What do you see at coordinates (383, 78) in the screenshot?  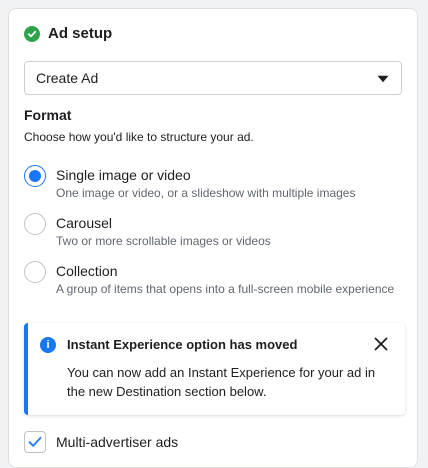 I see `caret-down-icon` at bounding box center [383, 78].